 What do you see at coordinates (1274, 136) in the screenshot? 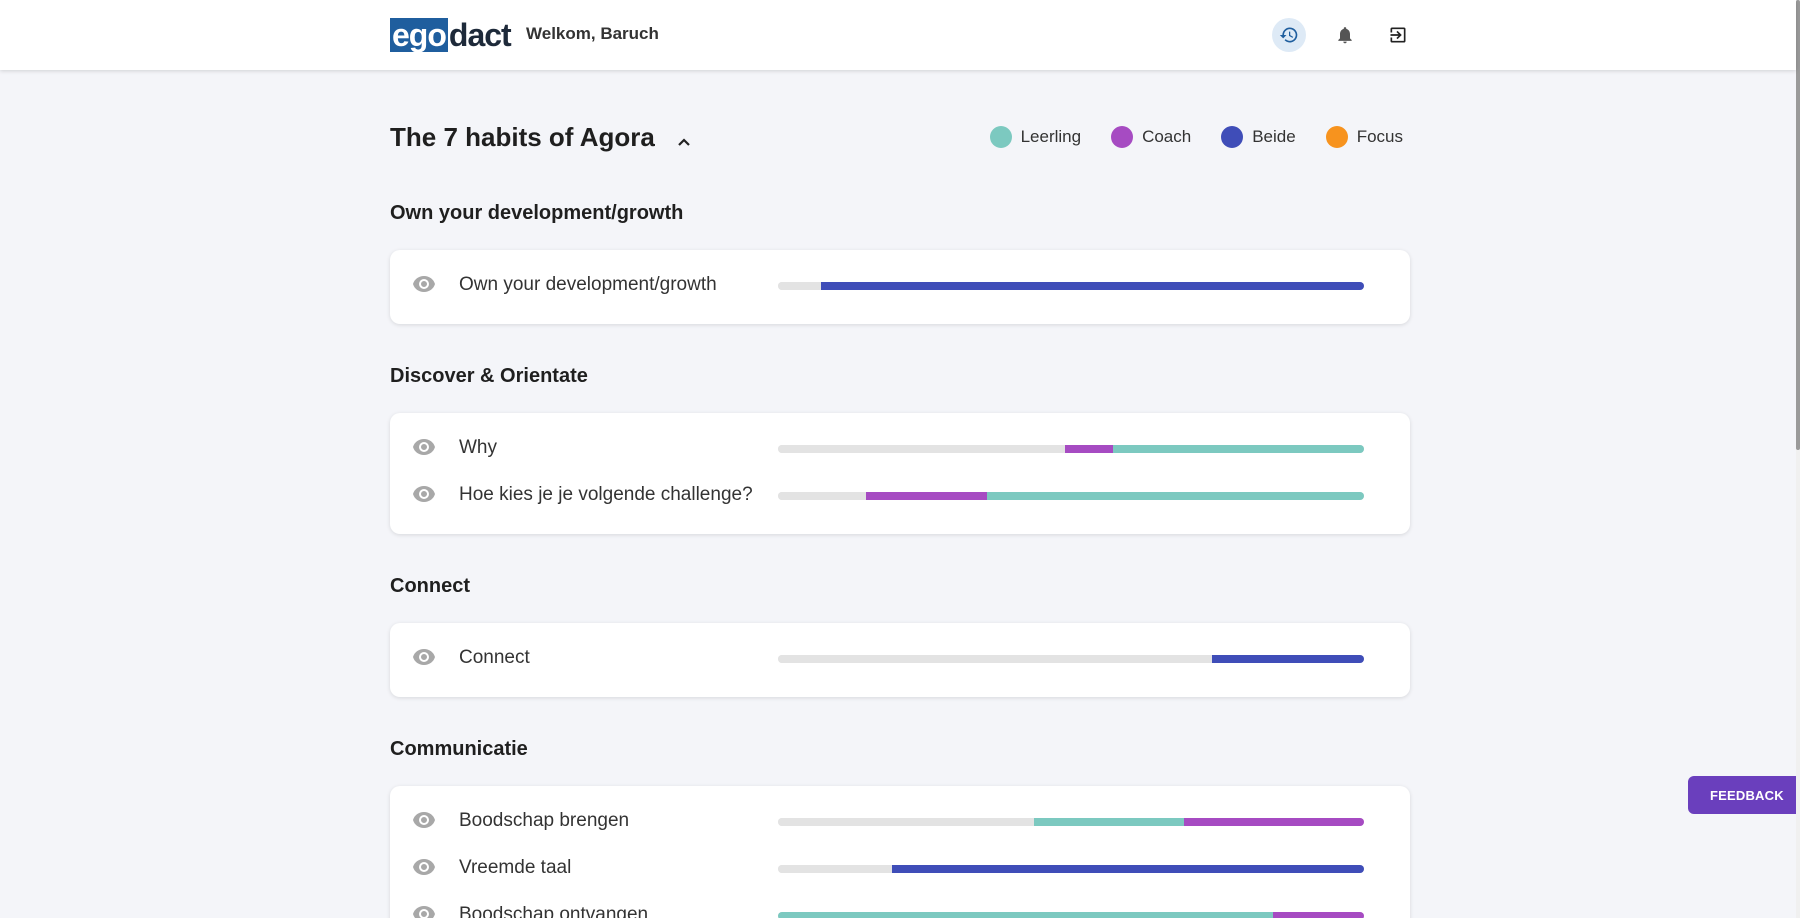
I see `legend-label: Beide` at bounding box center [1274, 136].